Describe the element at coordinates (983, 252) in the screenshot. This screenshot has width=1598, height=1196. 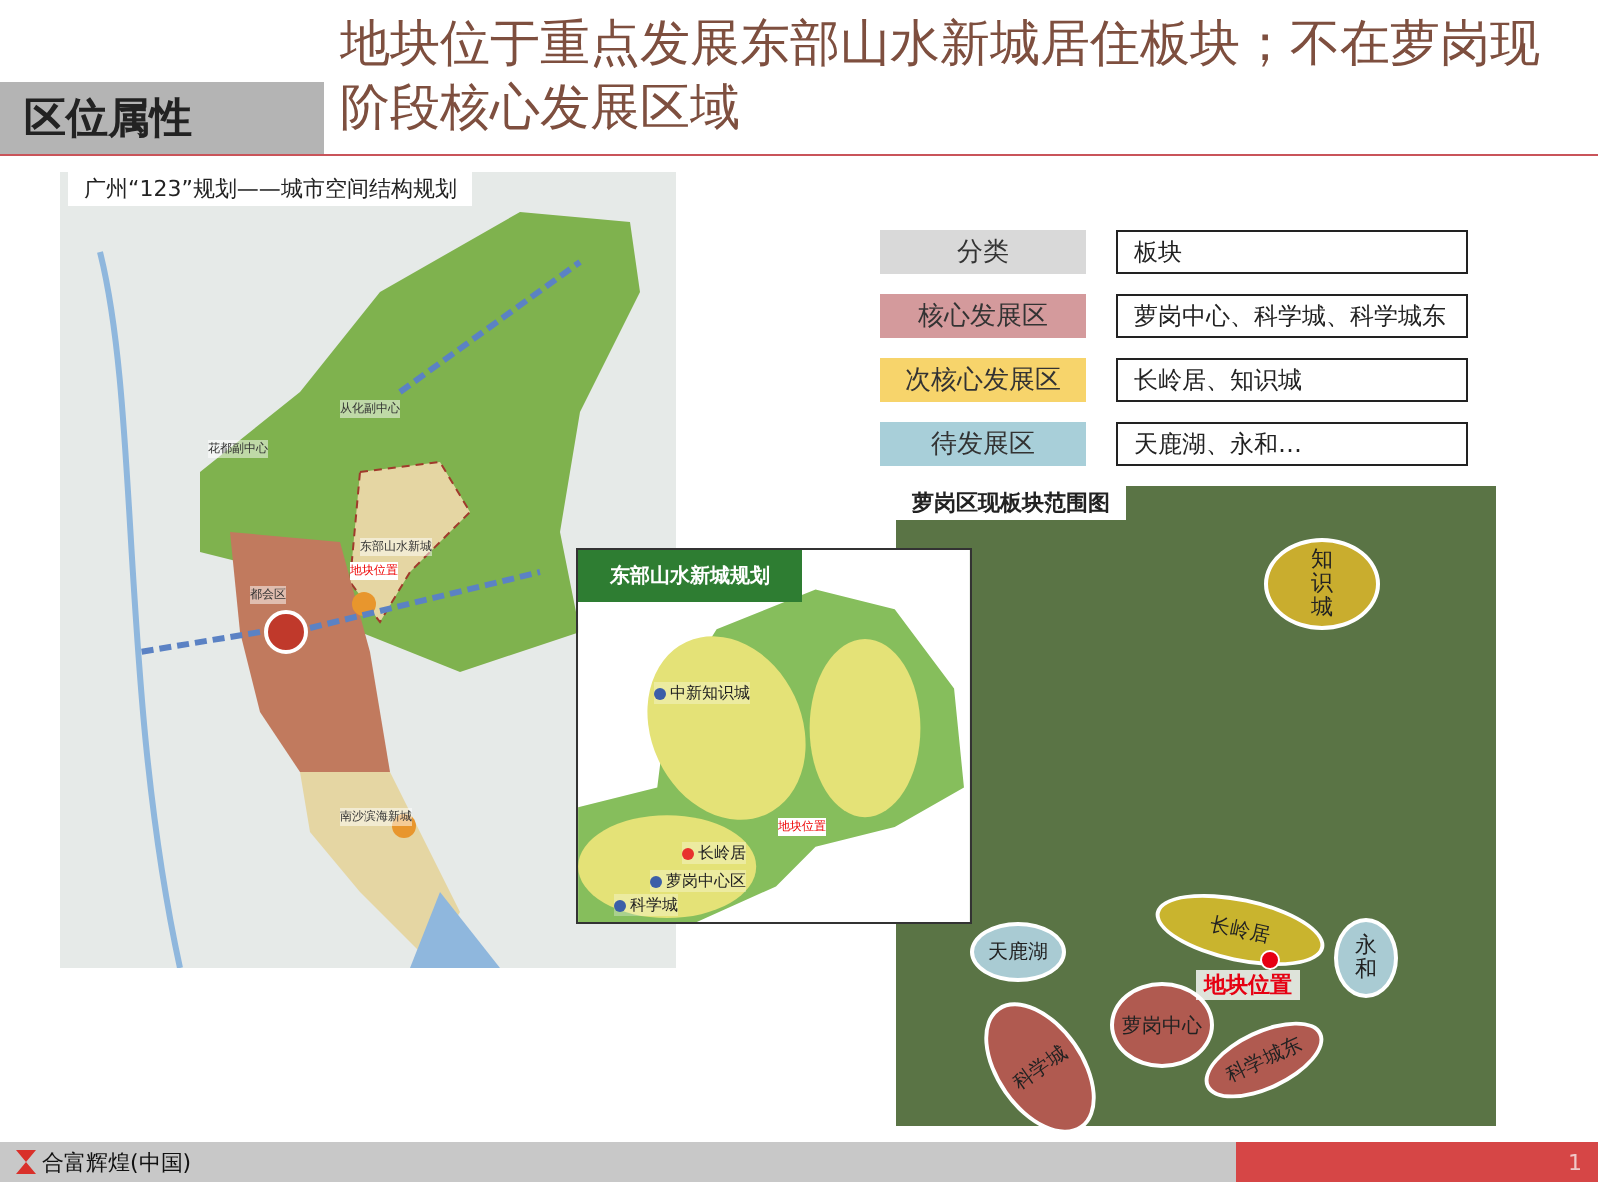
I see `legend-category: 分类` at that location.